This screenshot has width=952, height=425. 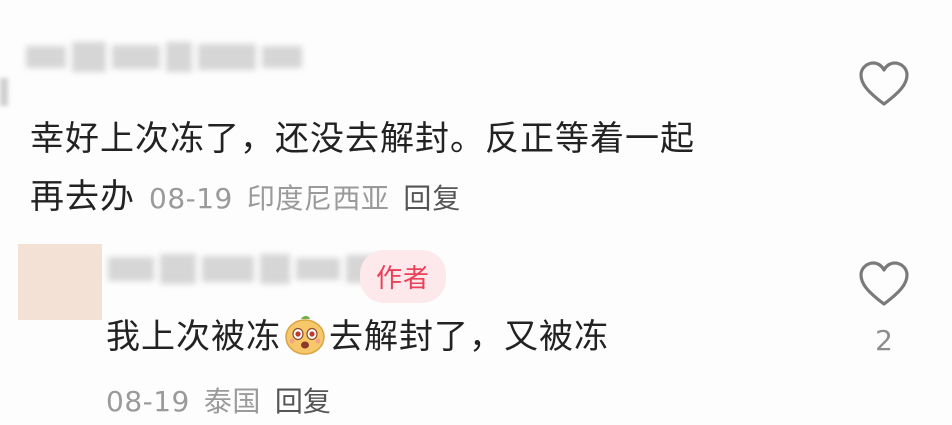 What do you see at coordinates (403, 276) in the screenshot?
I see `author-badge: 作者` at bounding box center [403, 276].